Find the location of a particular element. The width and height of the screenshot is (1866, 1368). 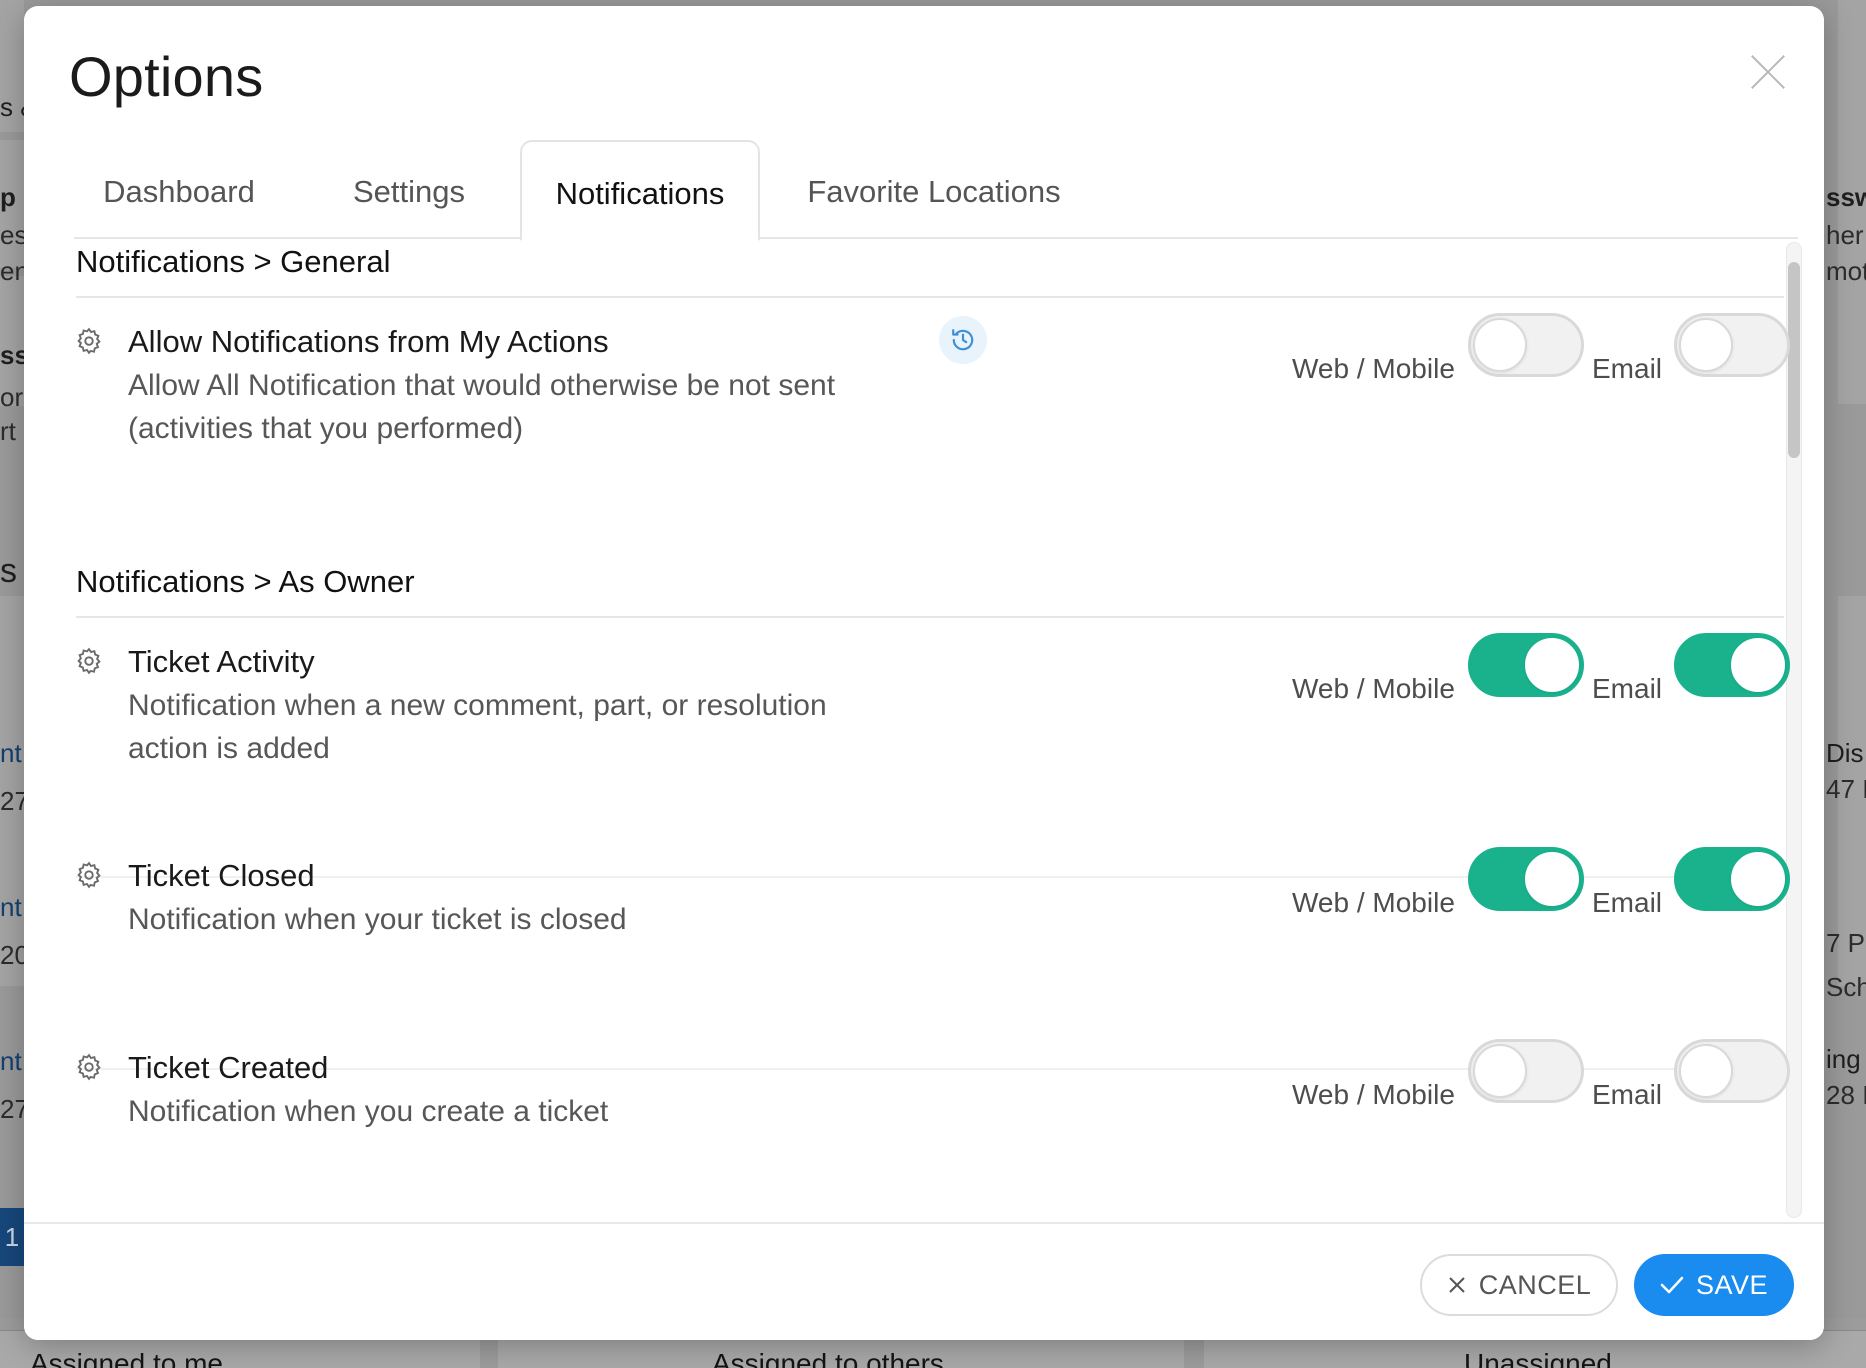

section-title-as-owner: Notifications > As Owner is located at coordinates (245, 581).